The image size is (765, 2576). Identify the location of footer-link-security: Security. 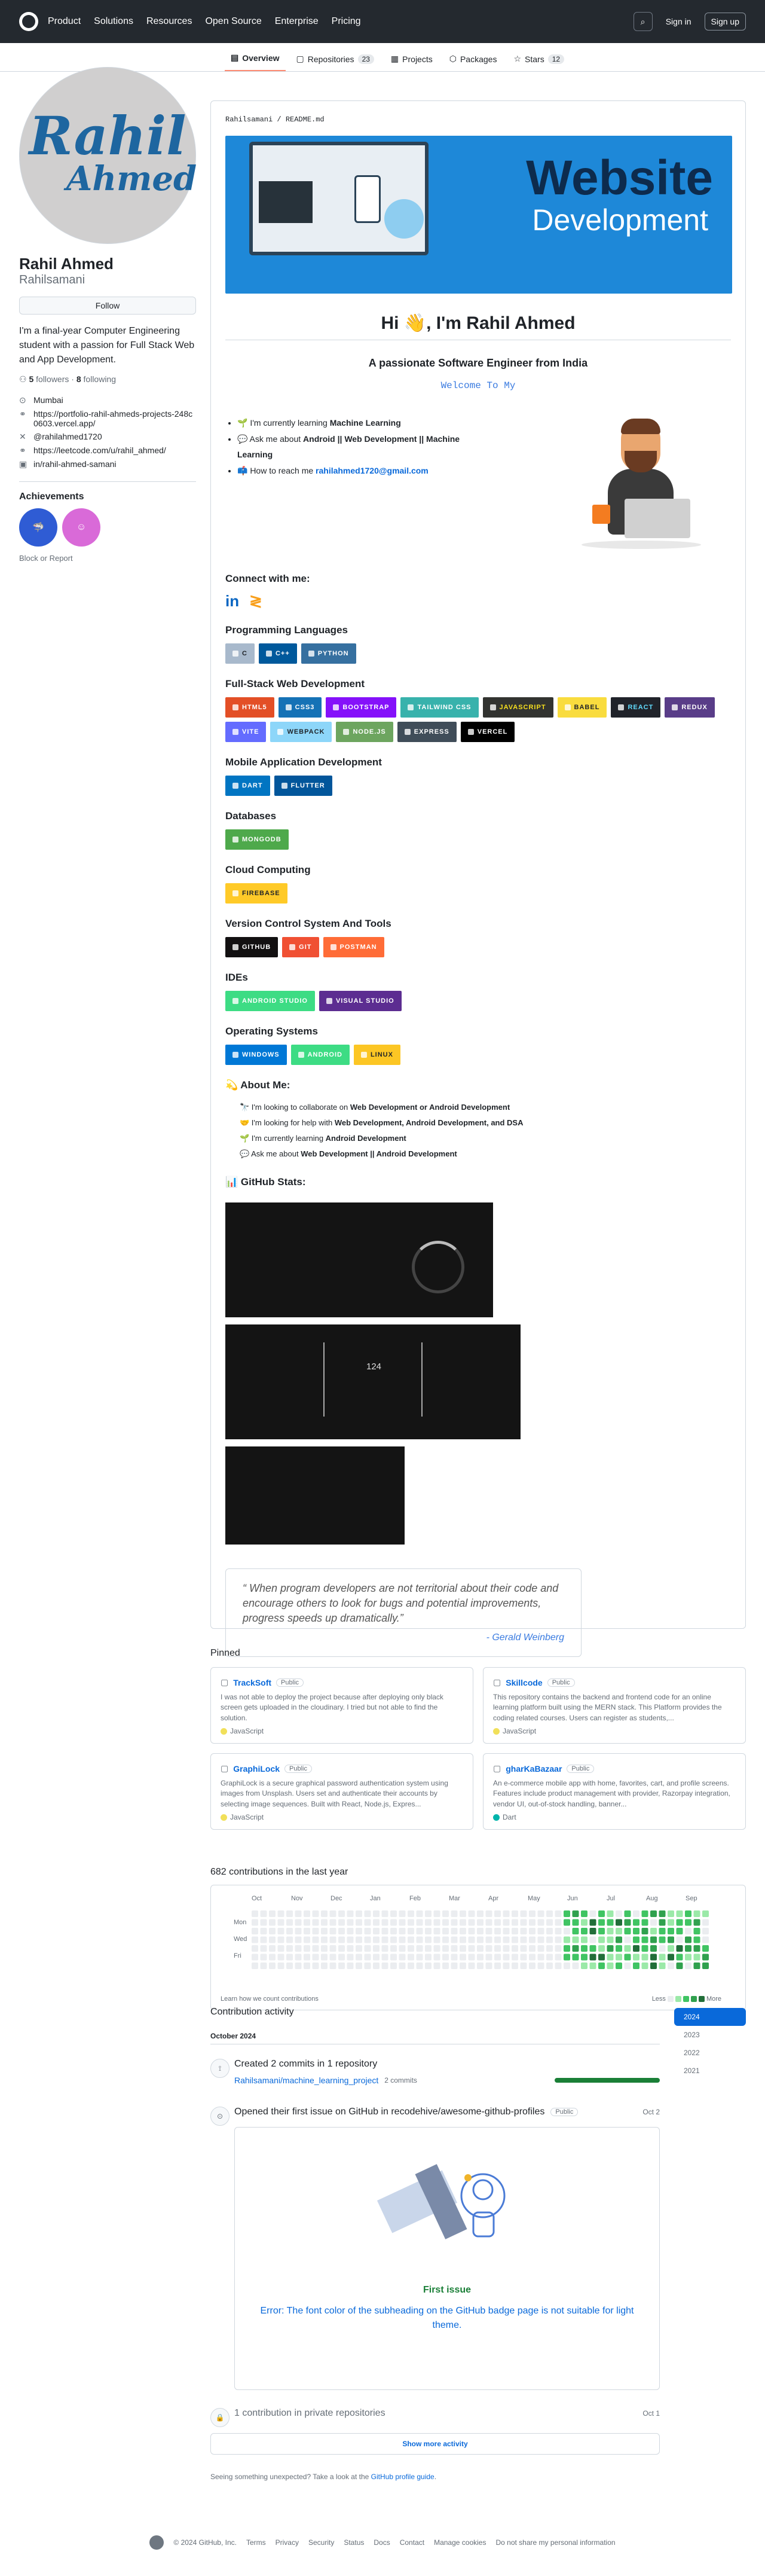
(321, 2542).